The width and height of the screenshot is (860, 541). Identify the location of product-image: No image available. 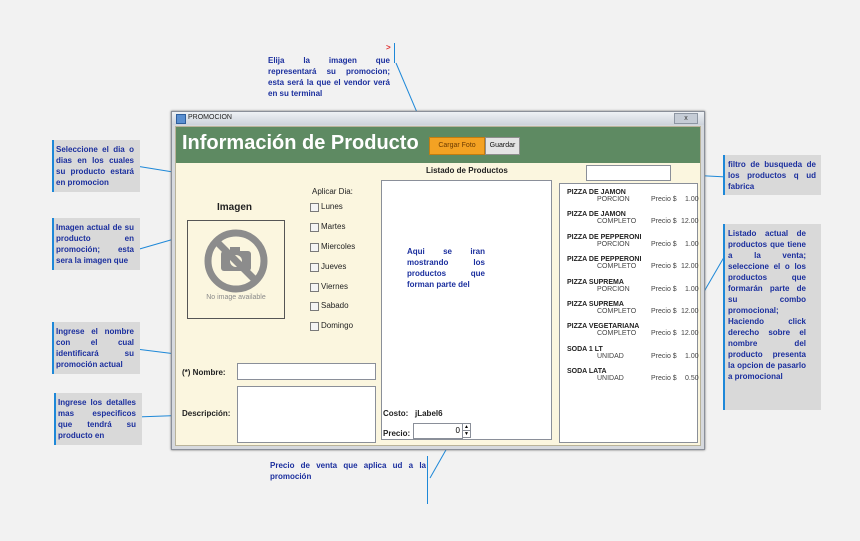
(236, 269).